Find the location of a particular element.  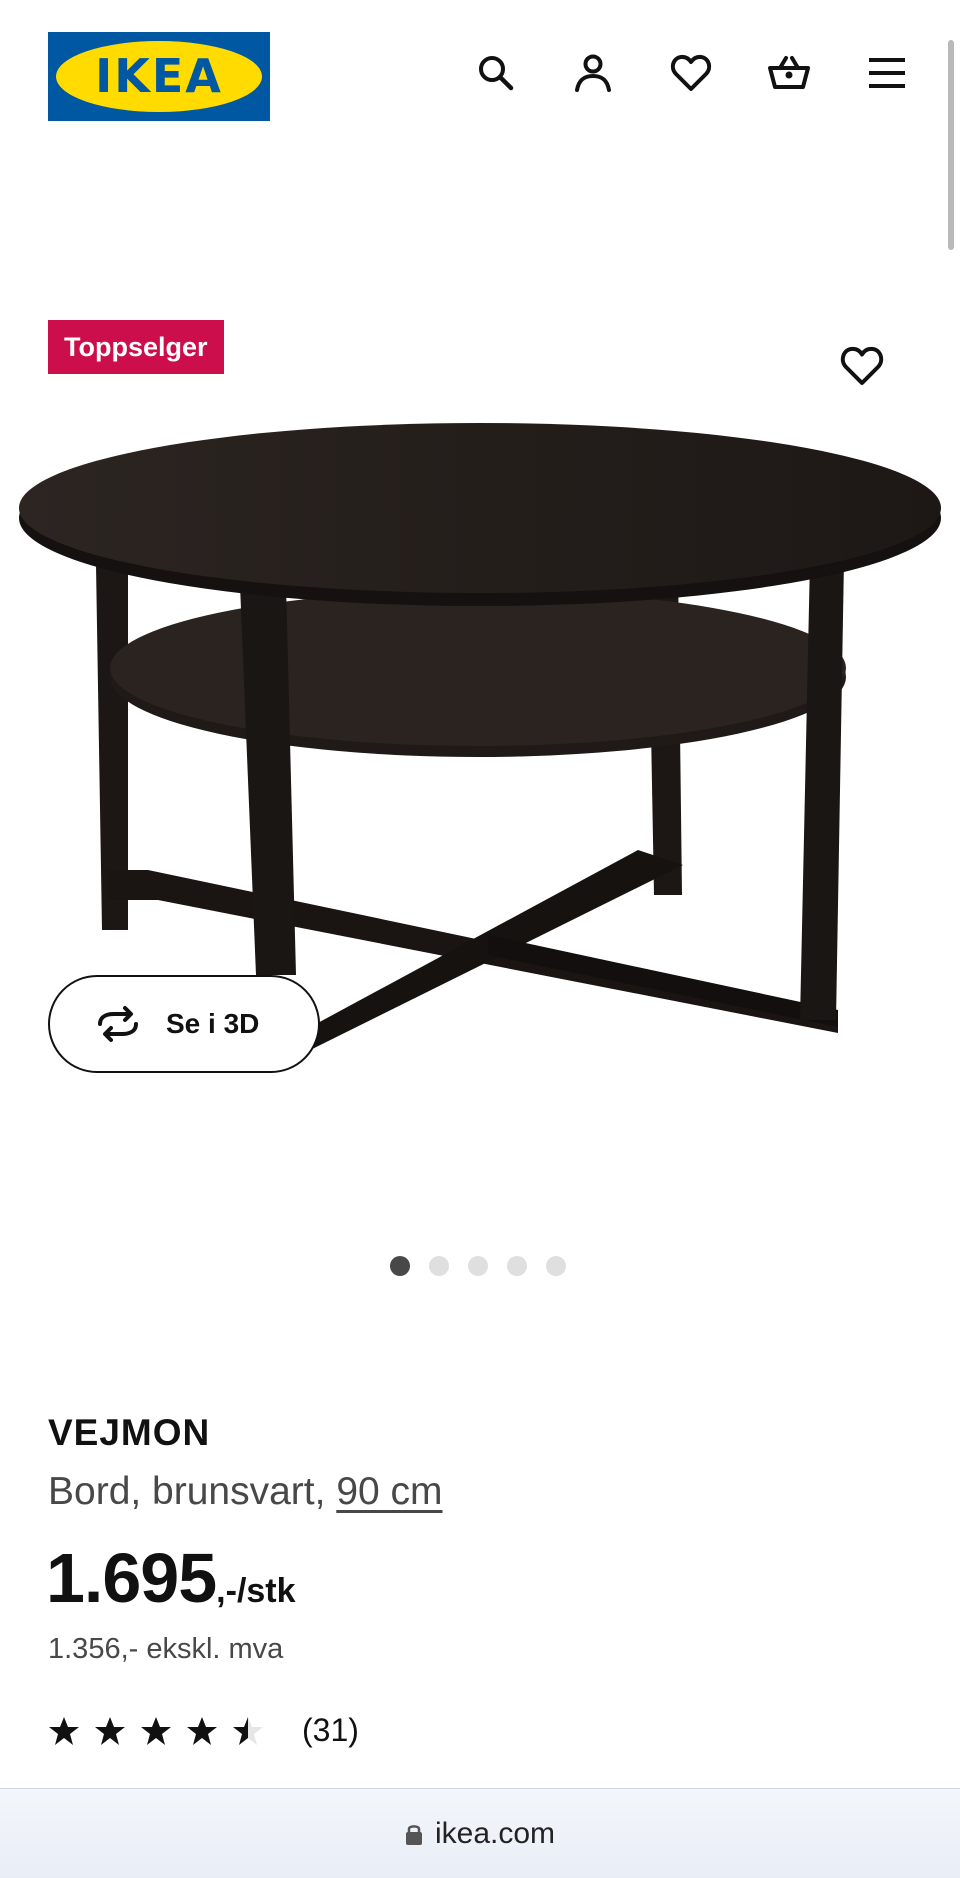

menu-icon is located at coordinates (887, 73).